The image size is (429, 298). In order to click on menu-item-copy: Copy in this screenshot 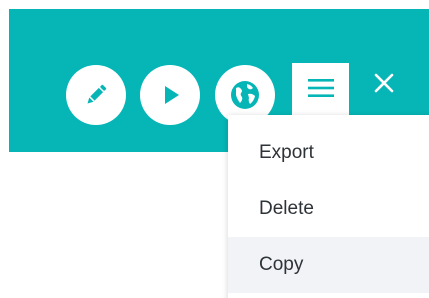, I will do `click(328, 265)`.